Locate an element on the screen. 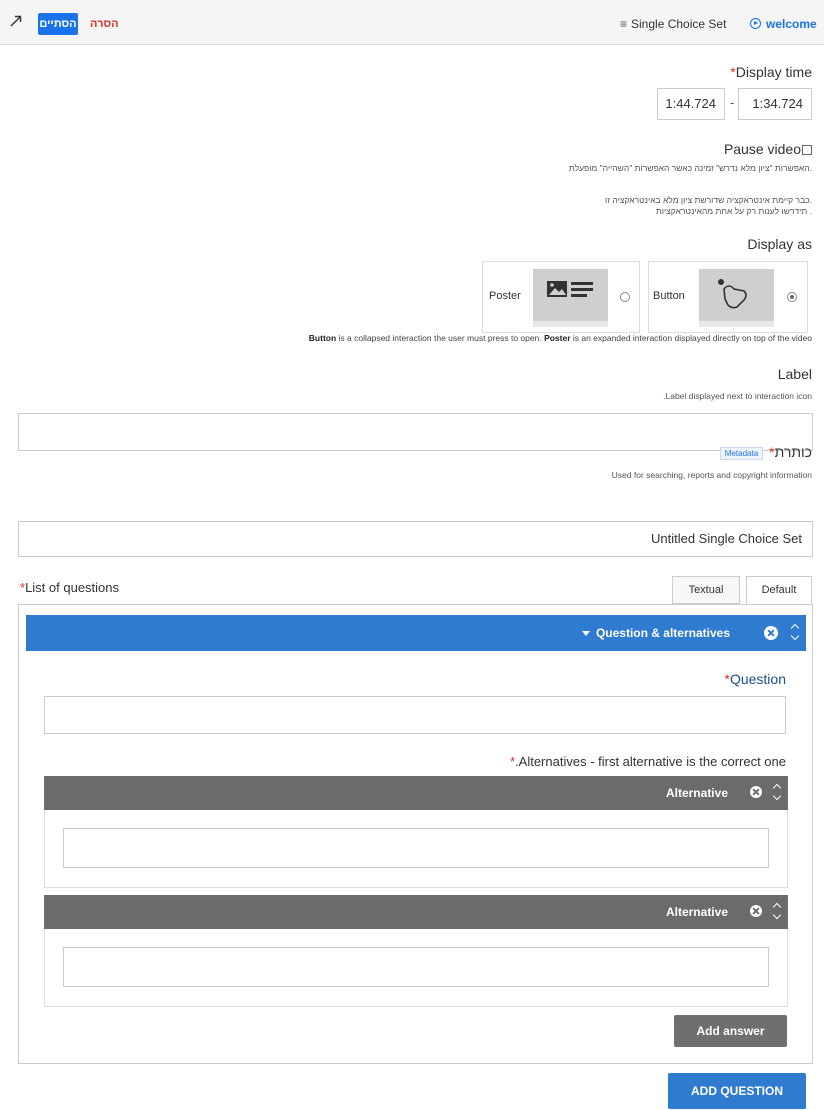 This screenshot has height=1110, width=824. pause-video-checkbox is located at coordinates (807, 150).